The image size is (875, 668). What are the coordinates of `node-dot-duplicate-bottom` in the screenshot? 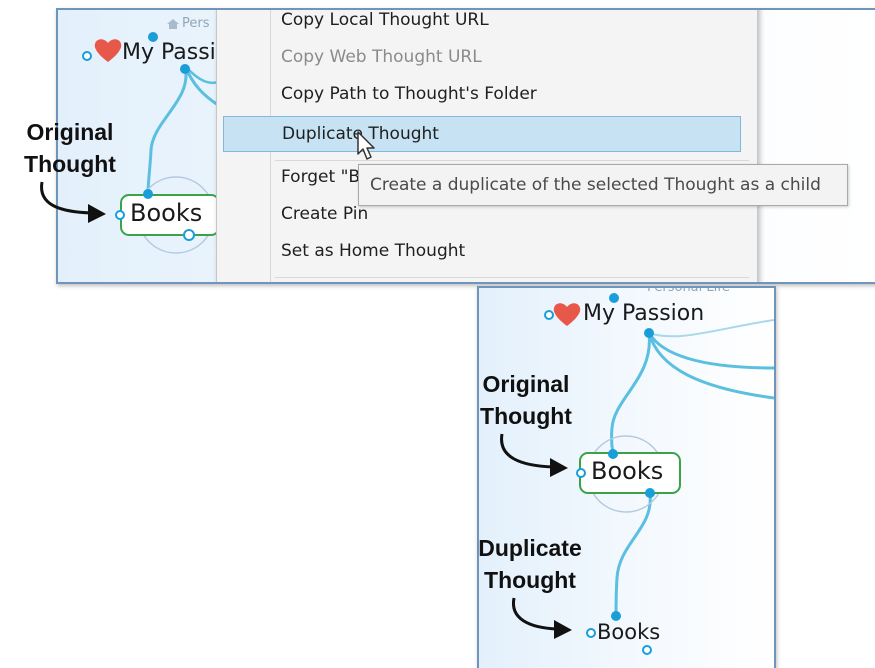 It's located at (647, 650).